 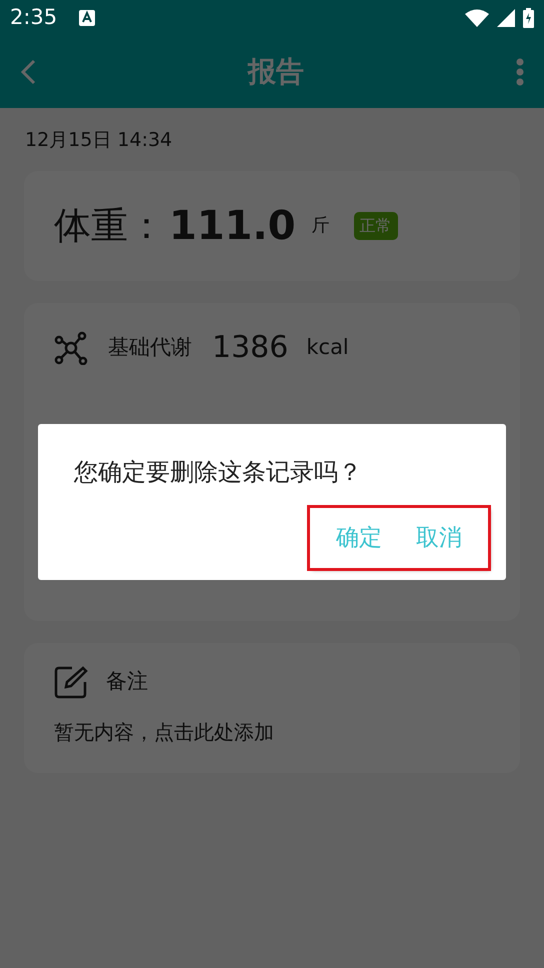 What do you see at coordinates (87, 18) in the screenshot?
I see `keyboard-notification-icon` at bounding box center [87, 18].